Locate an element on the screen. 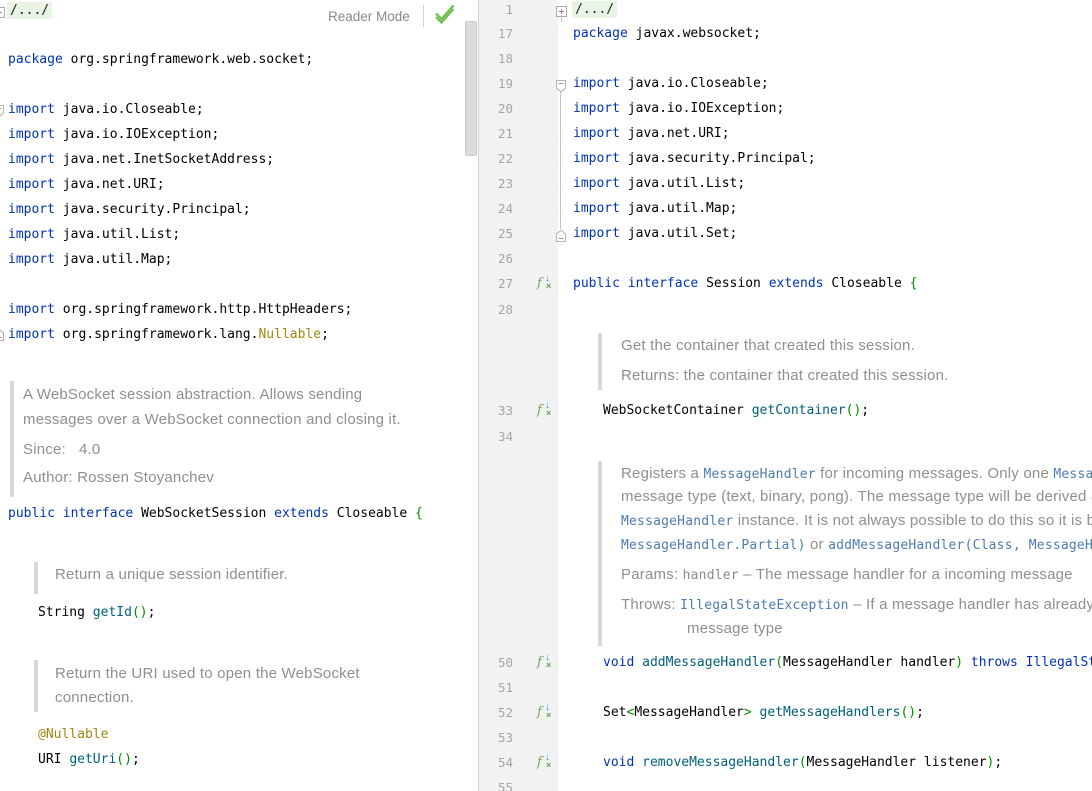  code-token: public is located at coordinates (31, 513).